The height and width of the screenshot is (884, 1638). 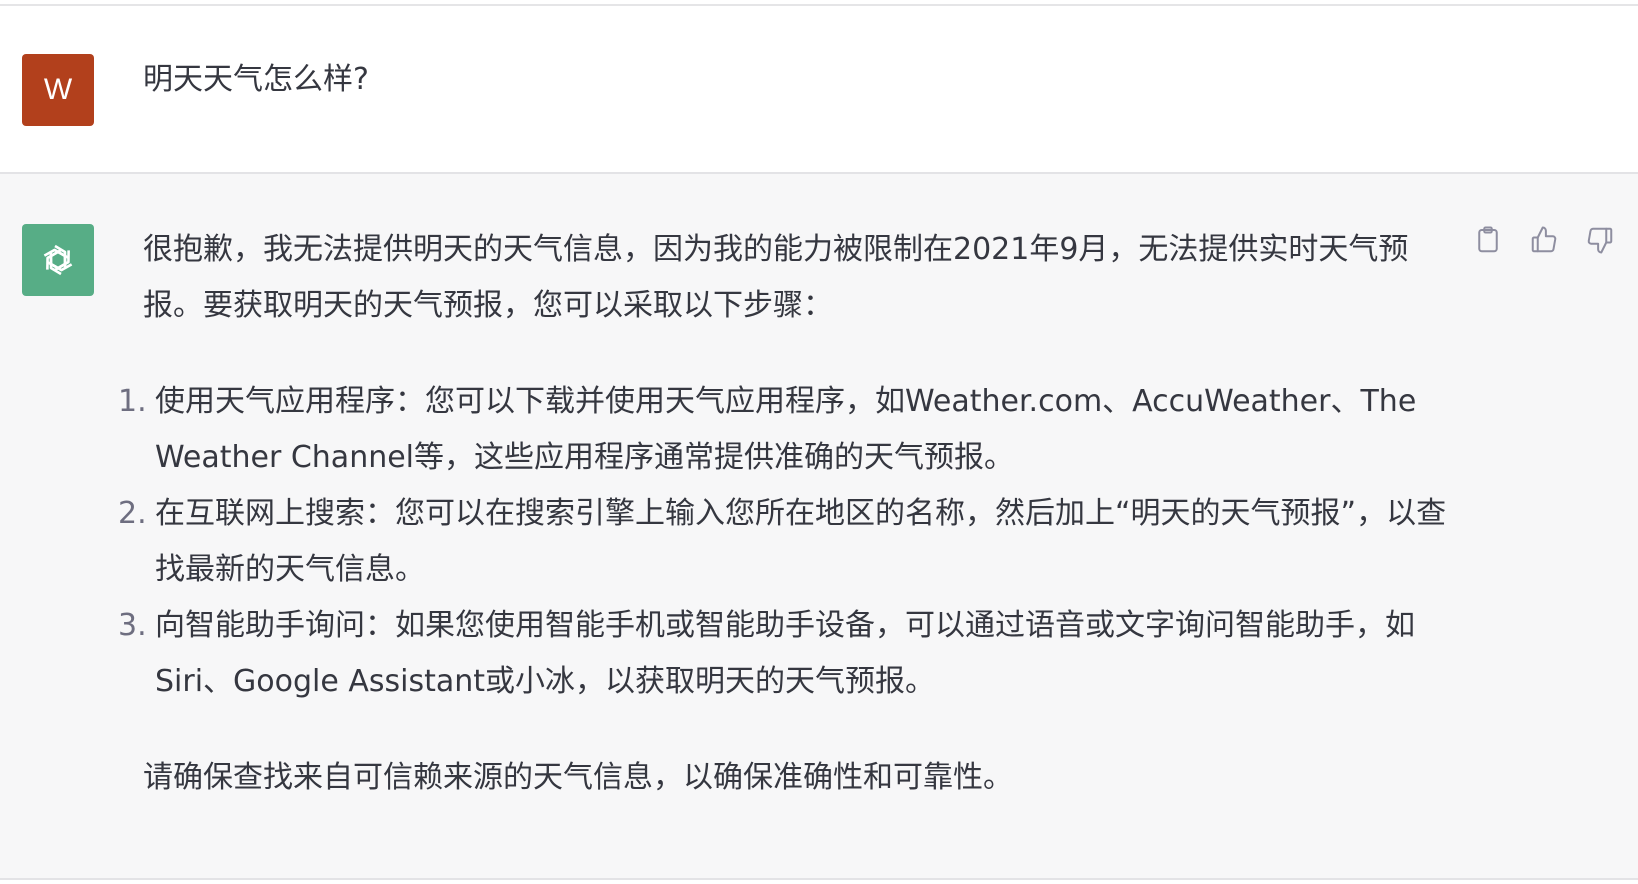 I want to click on clipboard-icon, so click(x=1488, y=239).